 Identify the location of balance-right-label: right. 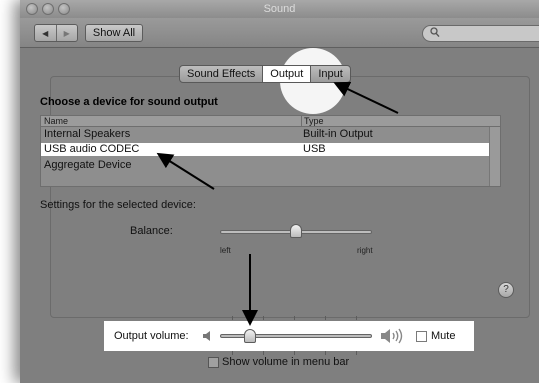
(365, 250).